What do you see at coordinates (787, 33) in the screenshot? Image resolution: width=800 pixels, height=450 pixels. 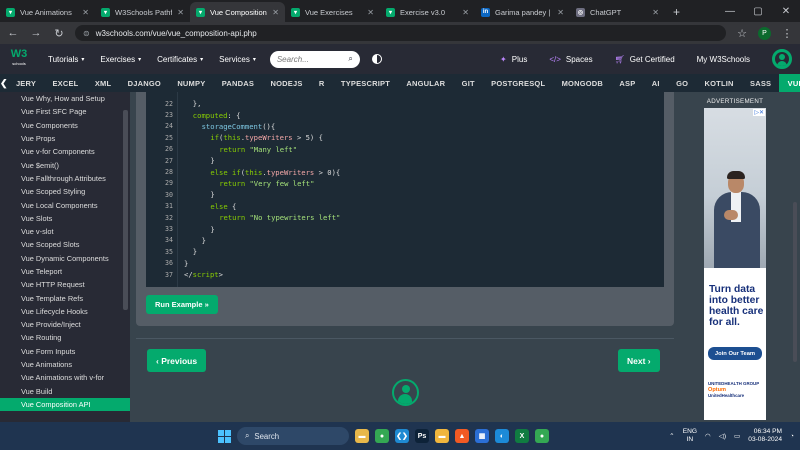 I see `menu-kebab-icon: ⋮` at bounding box center [787, 33].